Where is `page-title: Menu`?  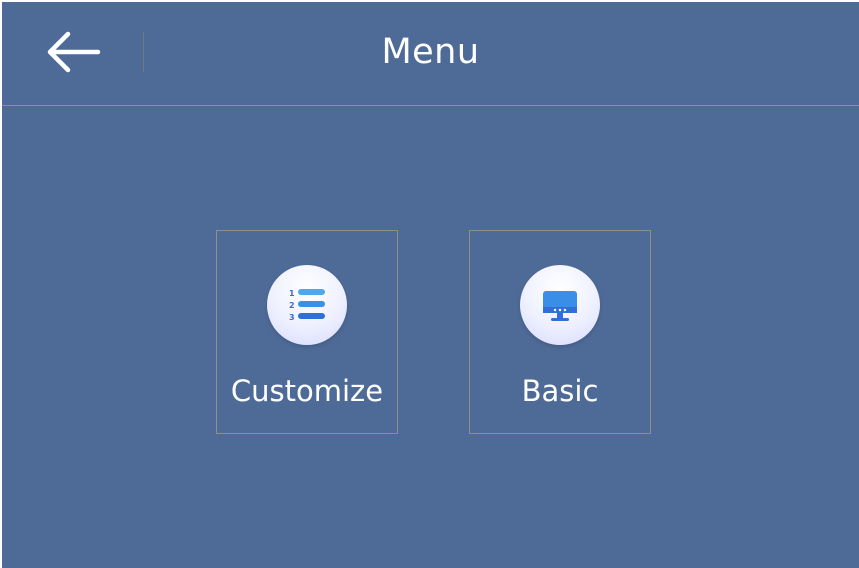
page-title: Menu is located at coordinates (430, 52).